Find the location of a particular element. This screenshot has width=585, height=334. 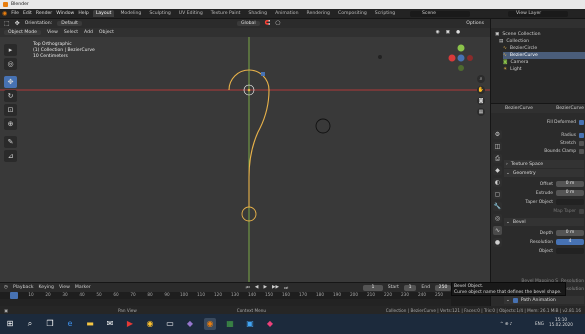

input-language: ENG is located at coordinates (539, 323).